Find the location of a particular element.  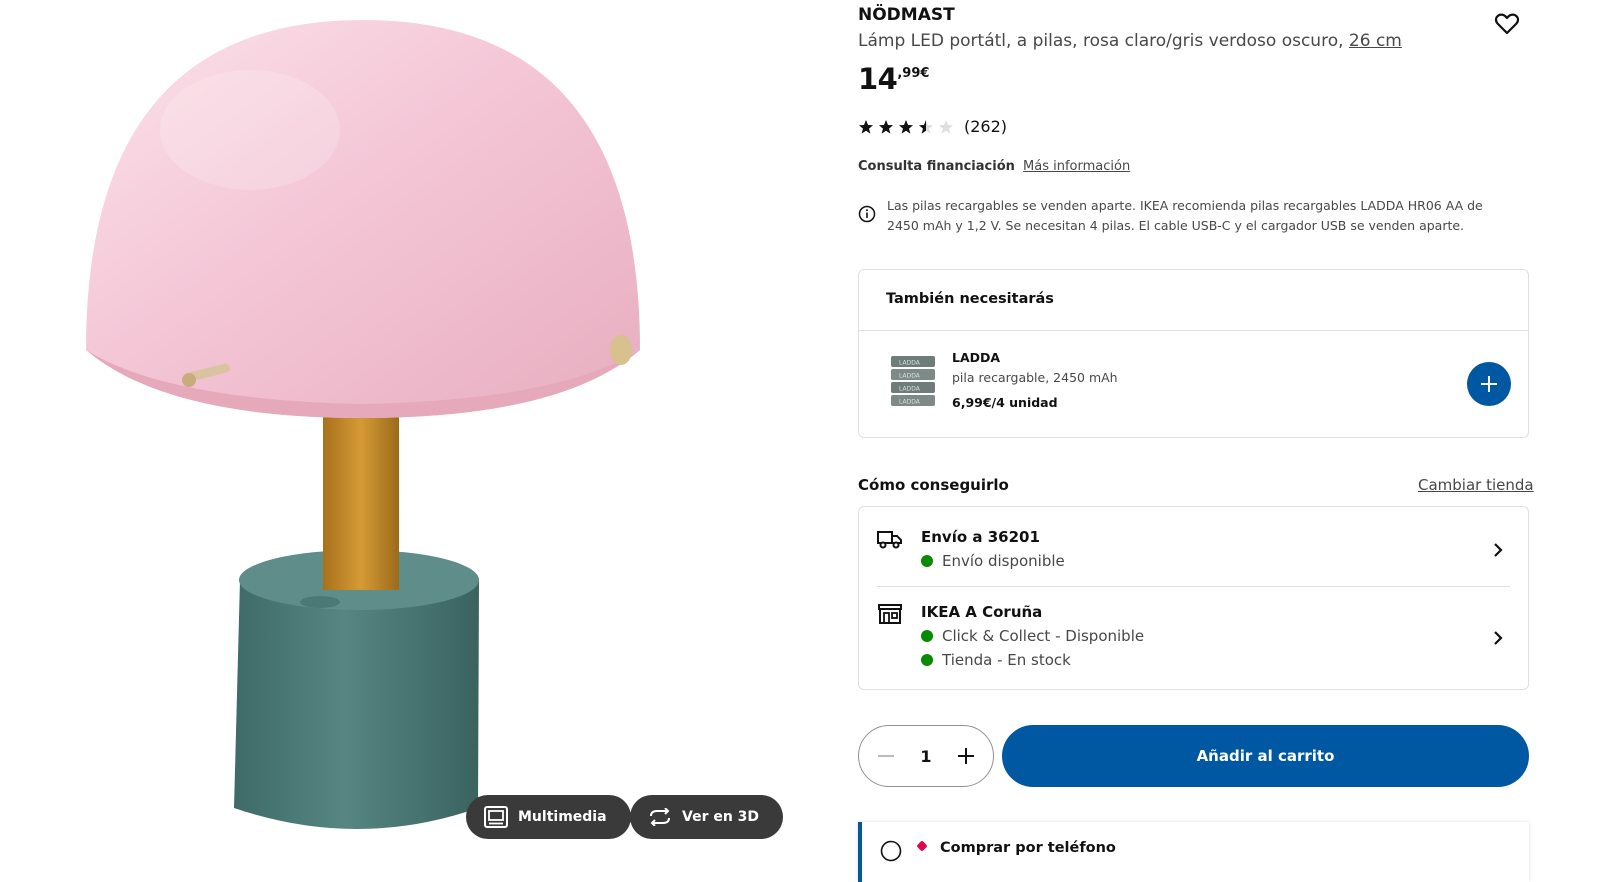

product-name: NÖDMAST is located at coordinates (906, 15).